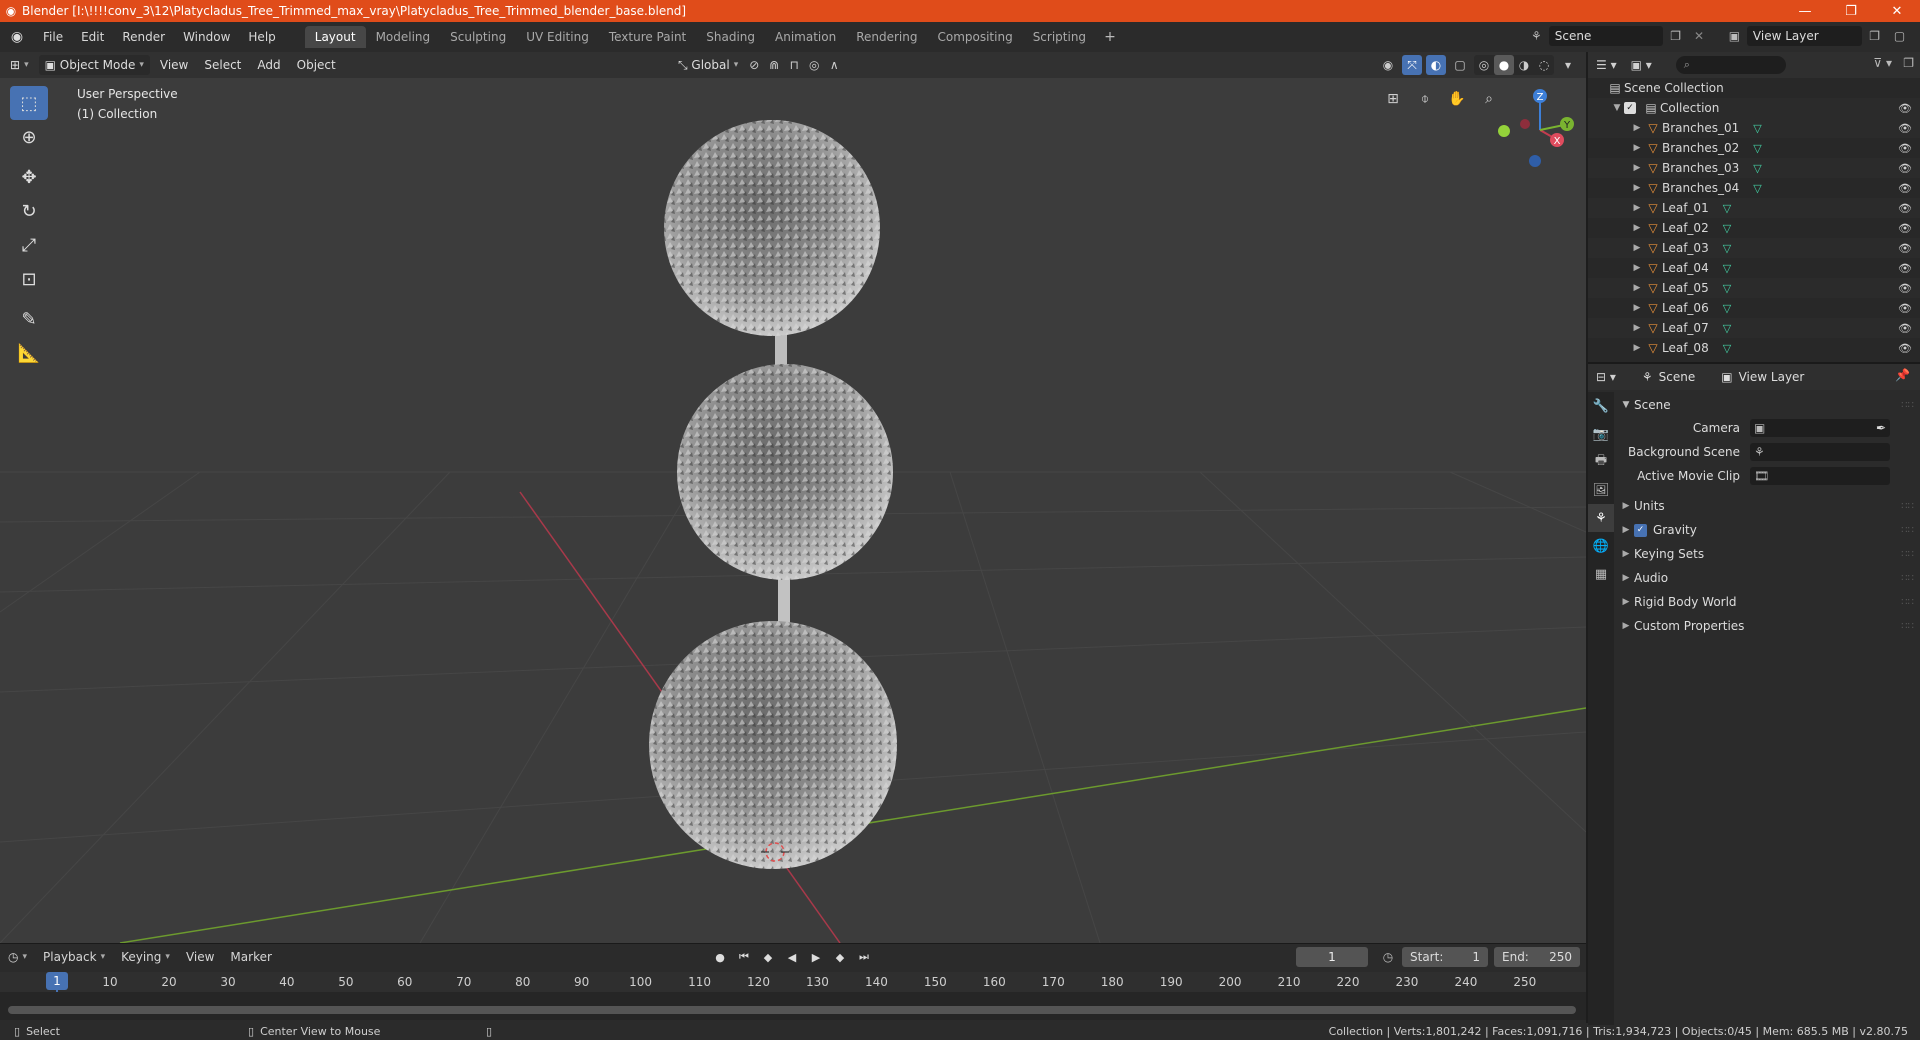 Image resolution: width=1920 pixels, height=1040 pixels. I want to click on tool-tab-icon: 🔧, so click(1601, 406).